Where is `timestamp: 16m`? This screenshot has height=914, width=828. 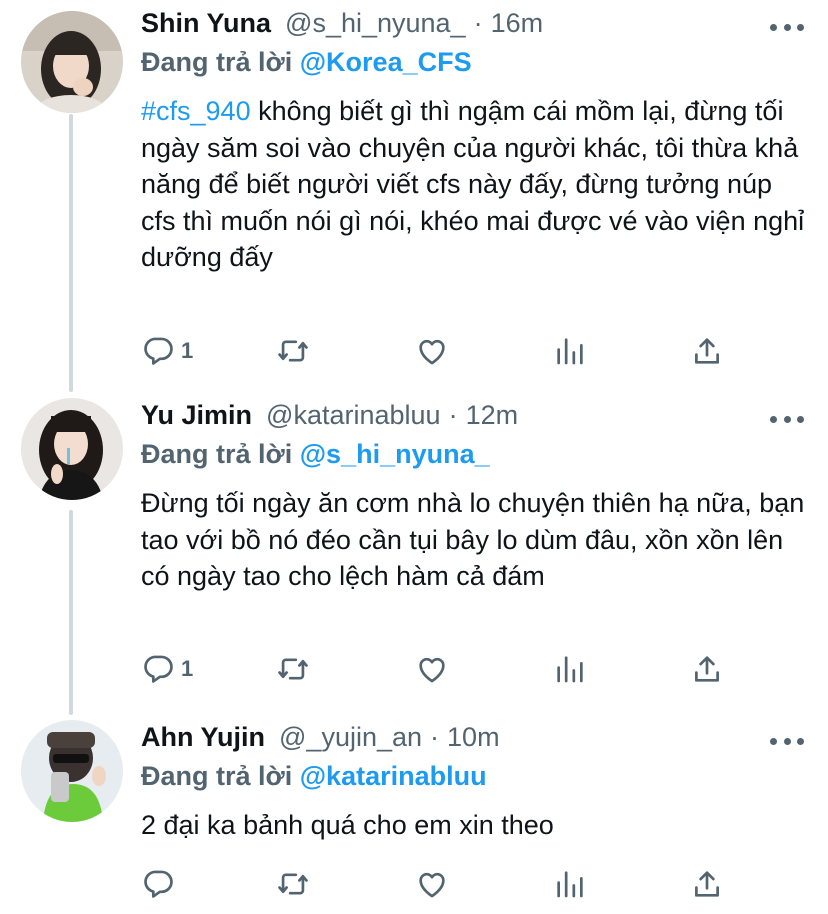 timestamp: 16m is located at coordinates (517, 23).